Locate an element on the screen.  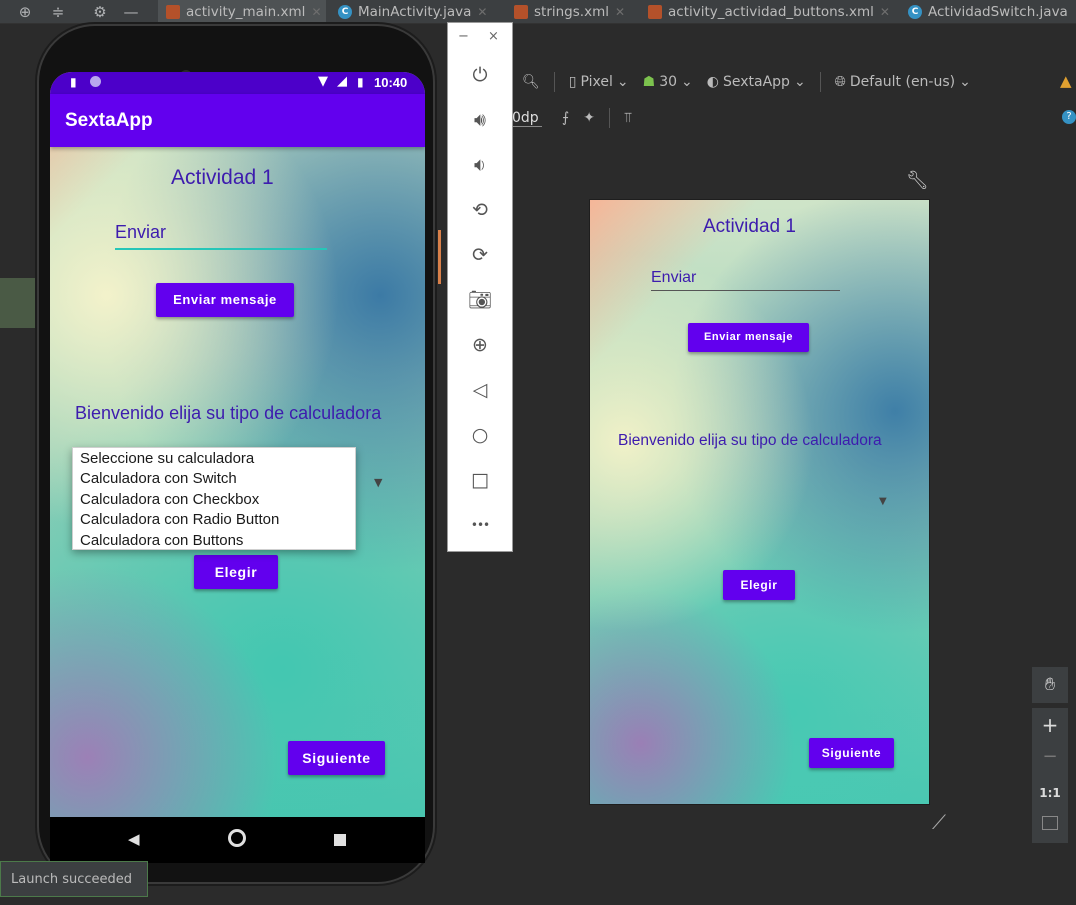
nav-home-icon is located at coordinates (237, 838).